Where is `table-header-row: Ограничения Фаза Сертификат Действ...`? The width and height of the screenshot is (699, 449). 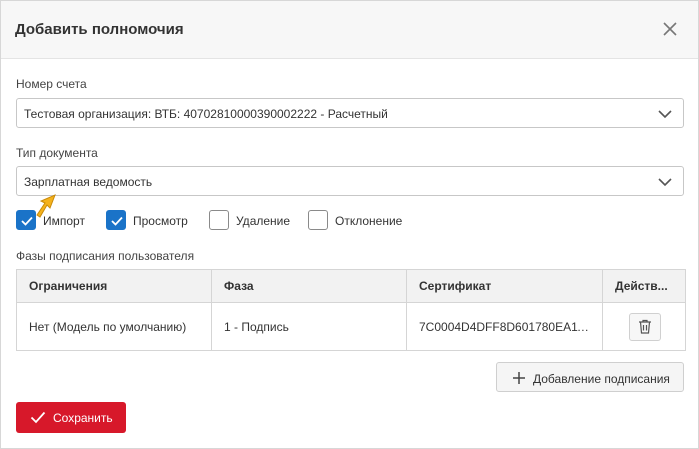 table-header-row: Ограничения Фаза Сертификат Действ... is located at coordinates (351, 286).